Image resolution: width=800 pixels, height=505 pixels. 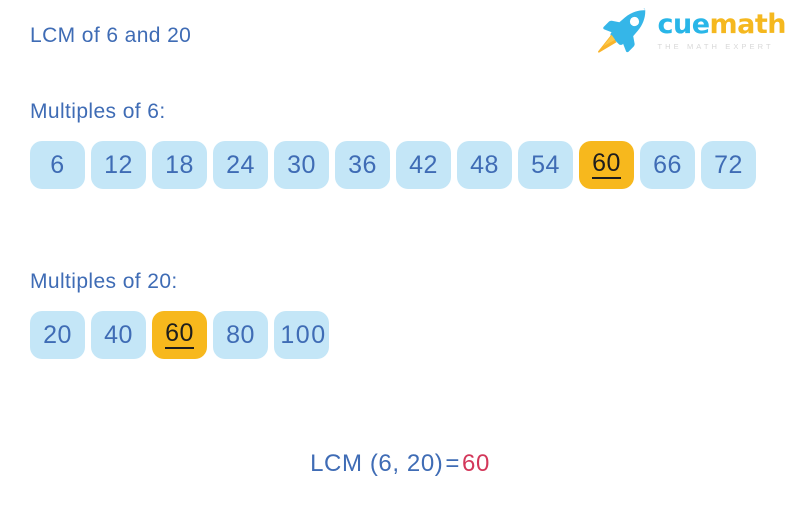 What do you see at coordinates (715, 47) in the screenshot?
I see `logo-tagline: THE MATH EXPERT` at bounding box center [715, 47].